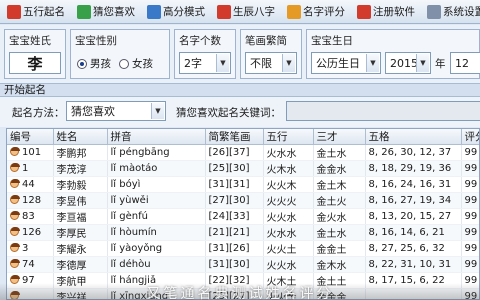  What do you see at coordinates (339, 168) in the screenshot?
I see `cell-three-talents: 金金水` at bounding box center [339, 168].